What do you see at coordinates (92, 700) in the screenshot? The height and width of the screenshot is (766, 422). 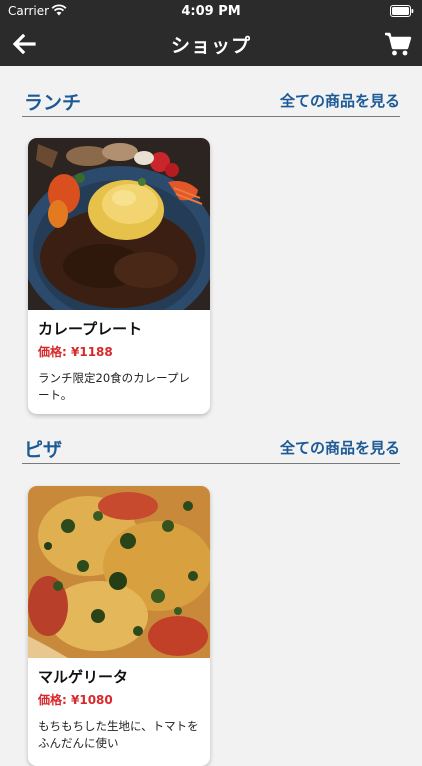 I see `price-value: ¥1080` at bounding box center [92, 700].